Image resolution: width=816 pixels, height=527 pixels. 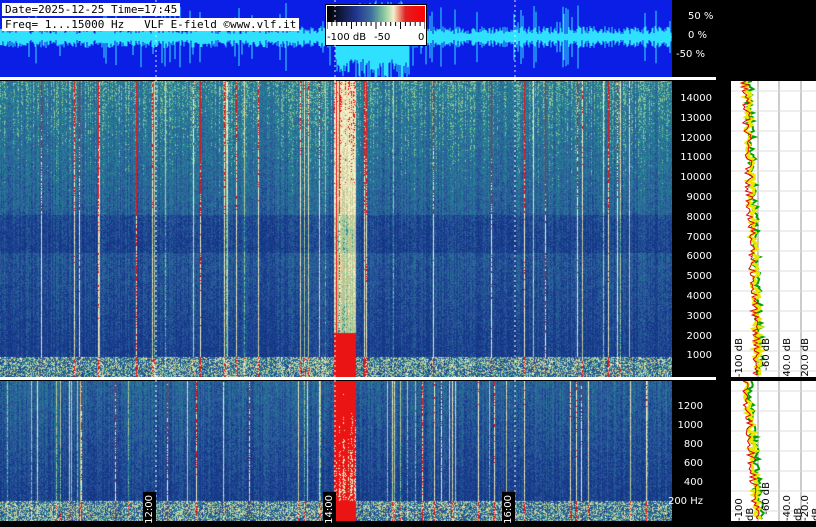 I want to click on freq-tick-label: 11000, so click(x=696, y=158).